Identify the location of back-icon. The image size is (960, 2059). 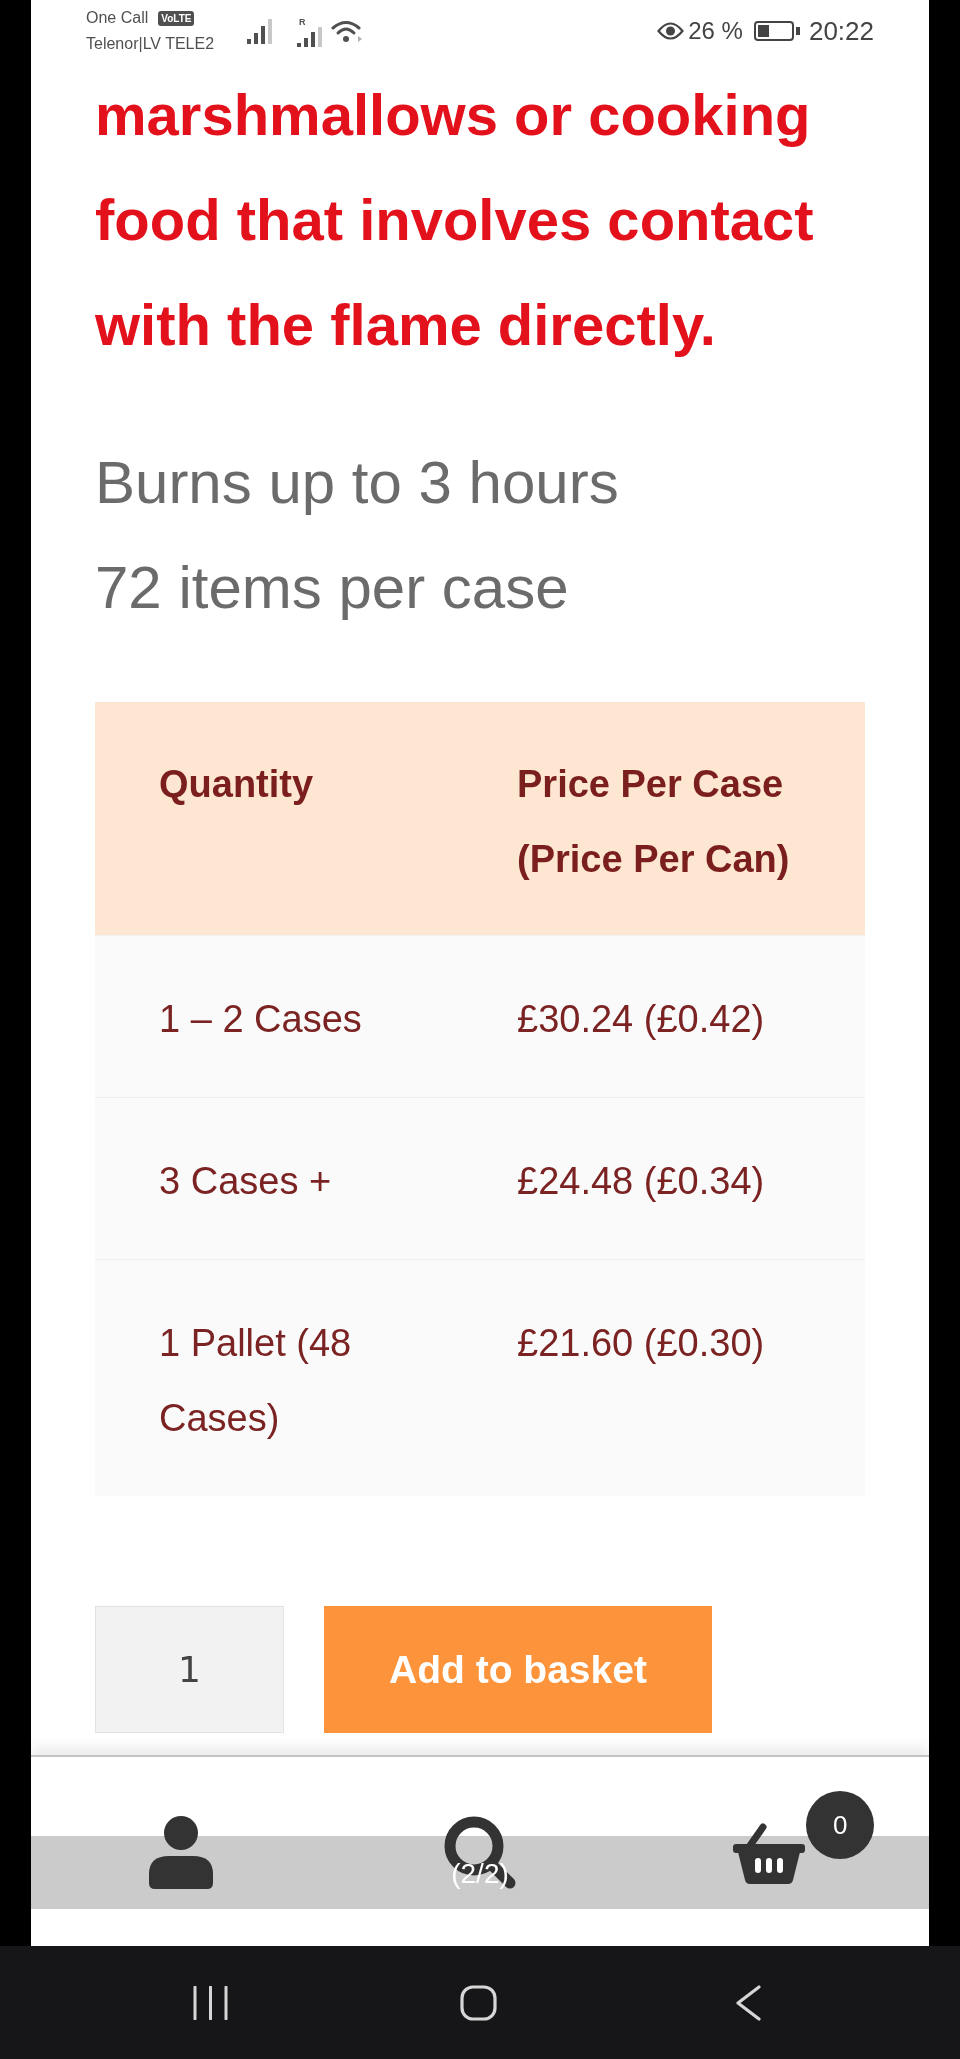
(748, 2002).